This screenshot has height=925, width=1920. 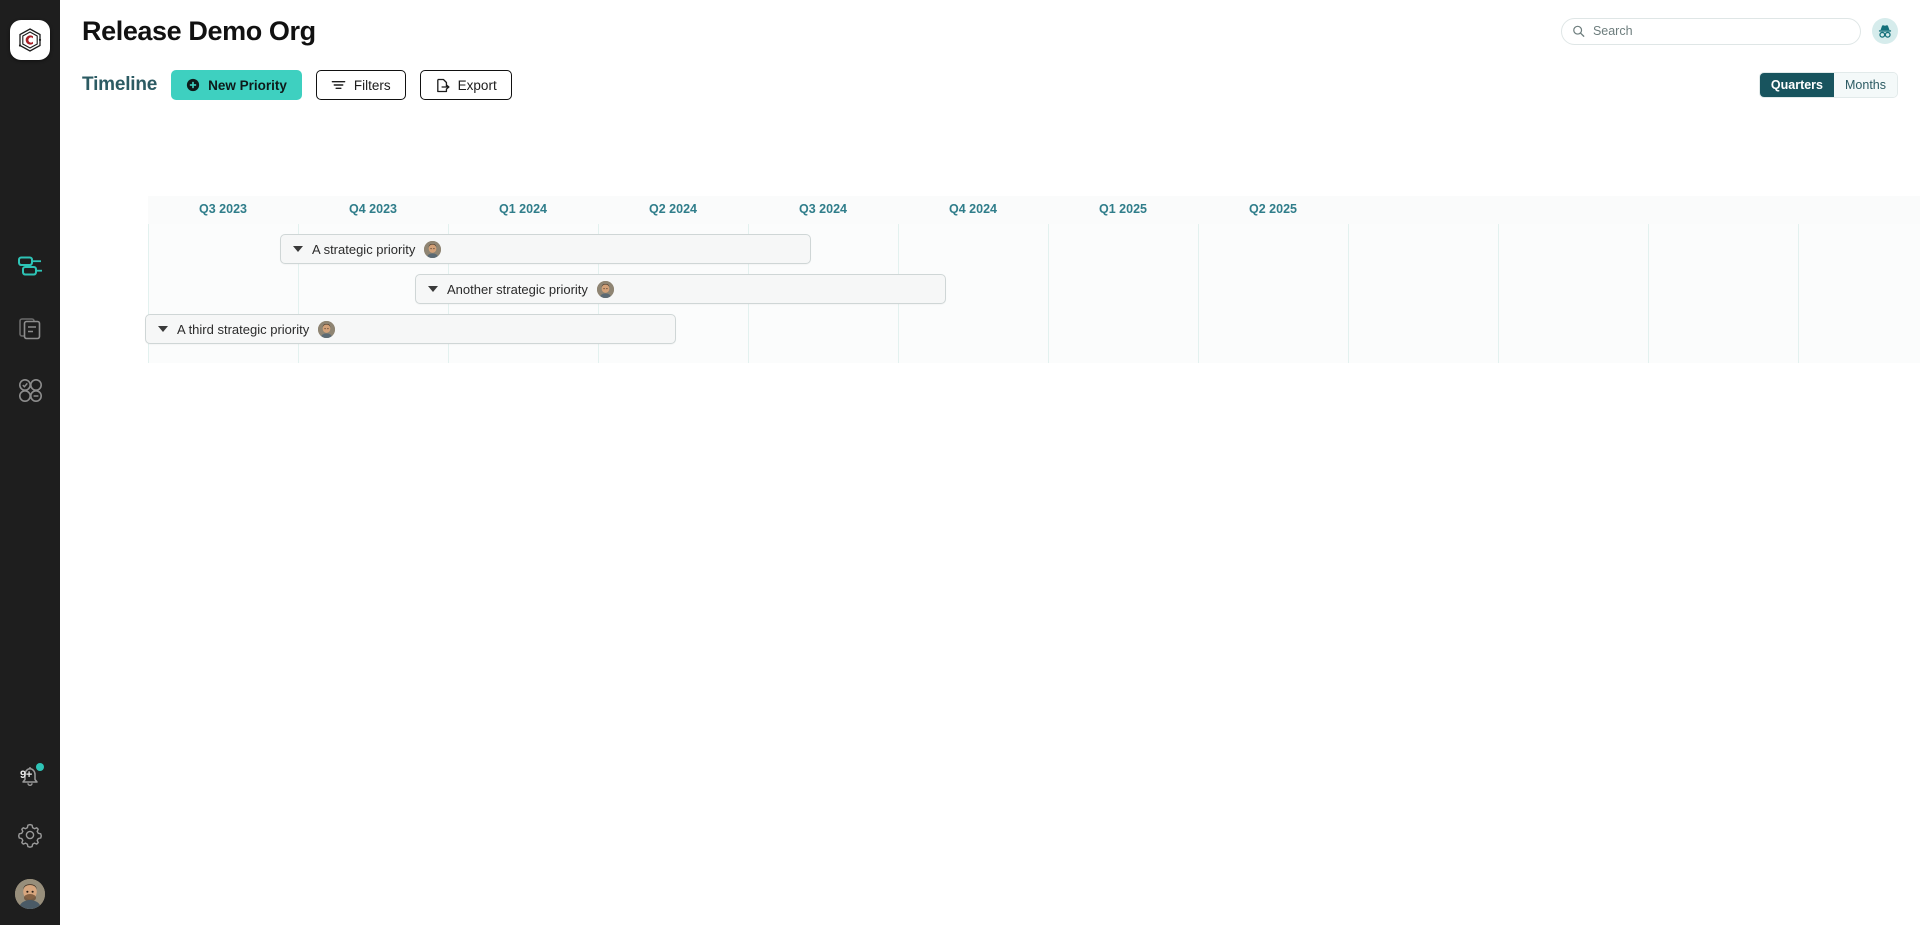 I want to click on top-bar-right, so click(x=1729, y=31).